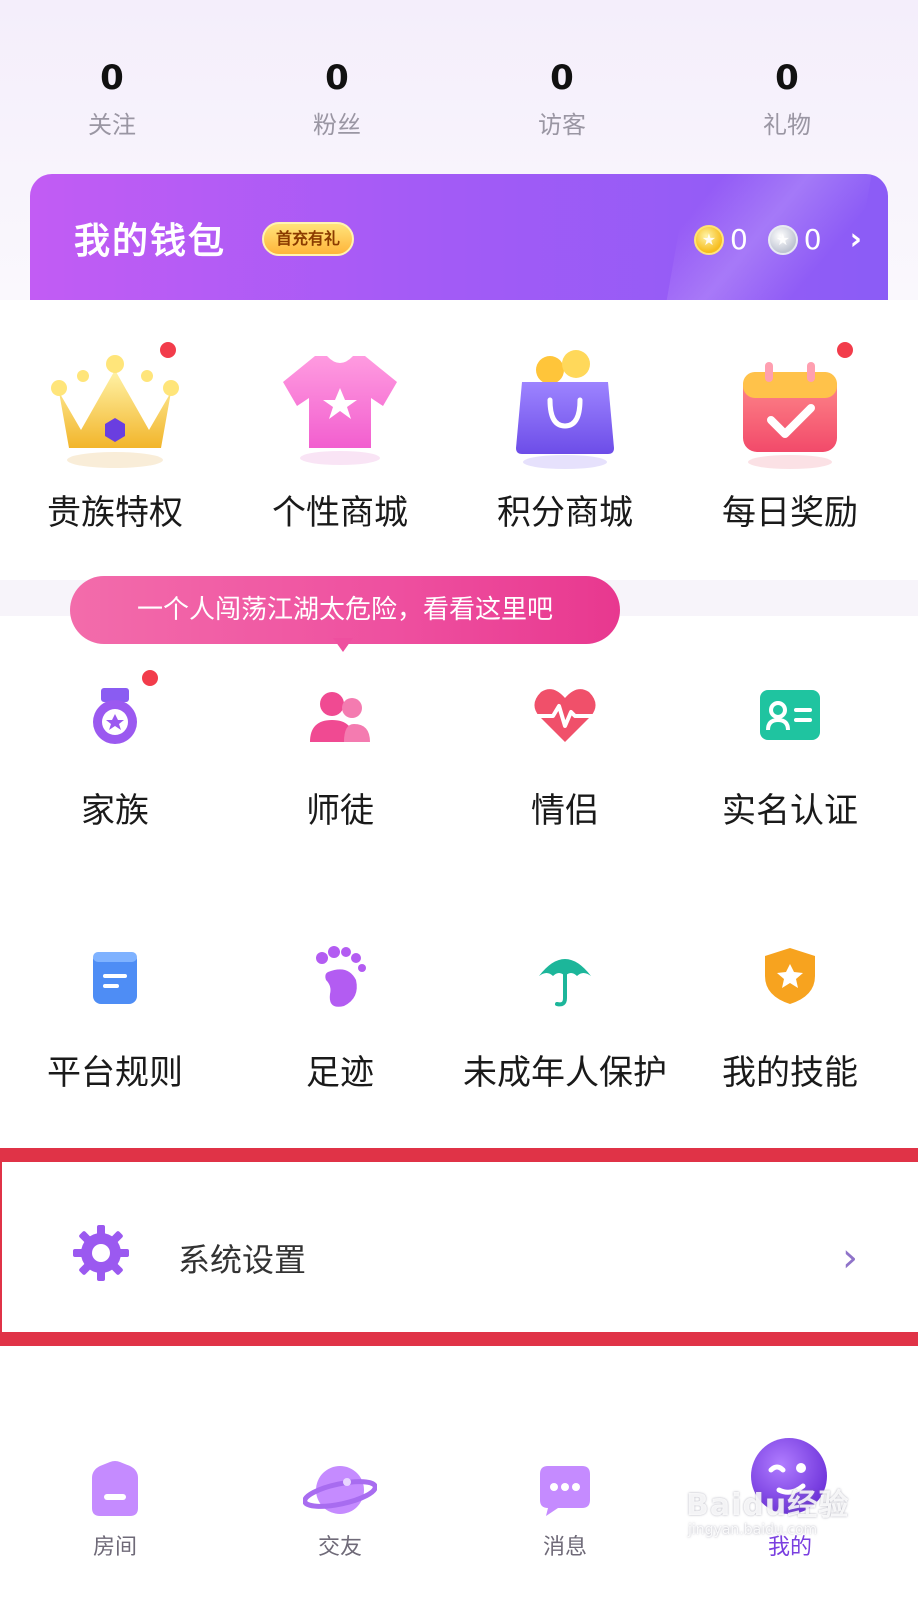 The image size is (918, 1600). I want to click on stat-label: 礼物, so click(787, 125).